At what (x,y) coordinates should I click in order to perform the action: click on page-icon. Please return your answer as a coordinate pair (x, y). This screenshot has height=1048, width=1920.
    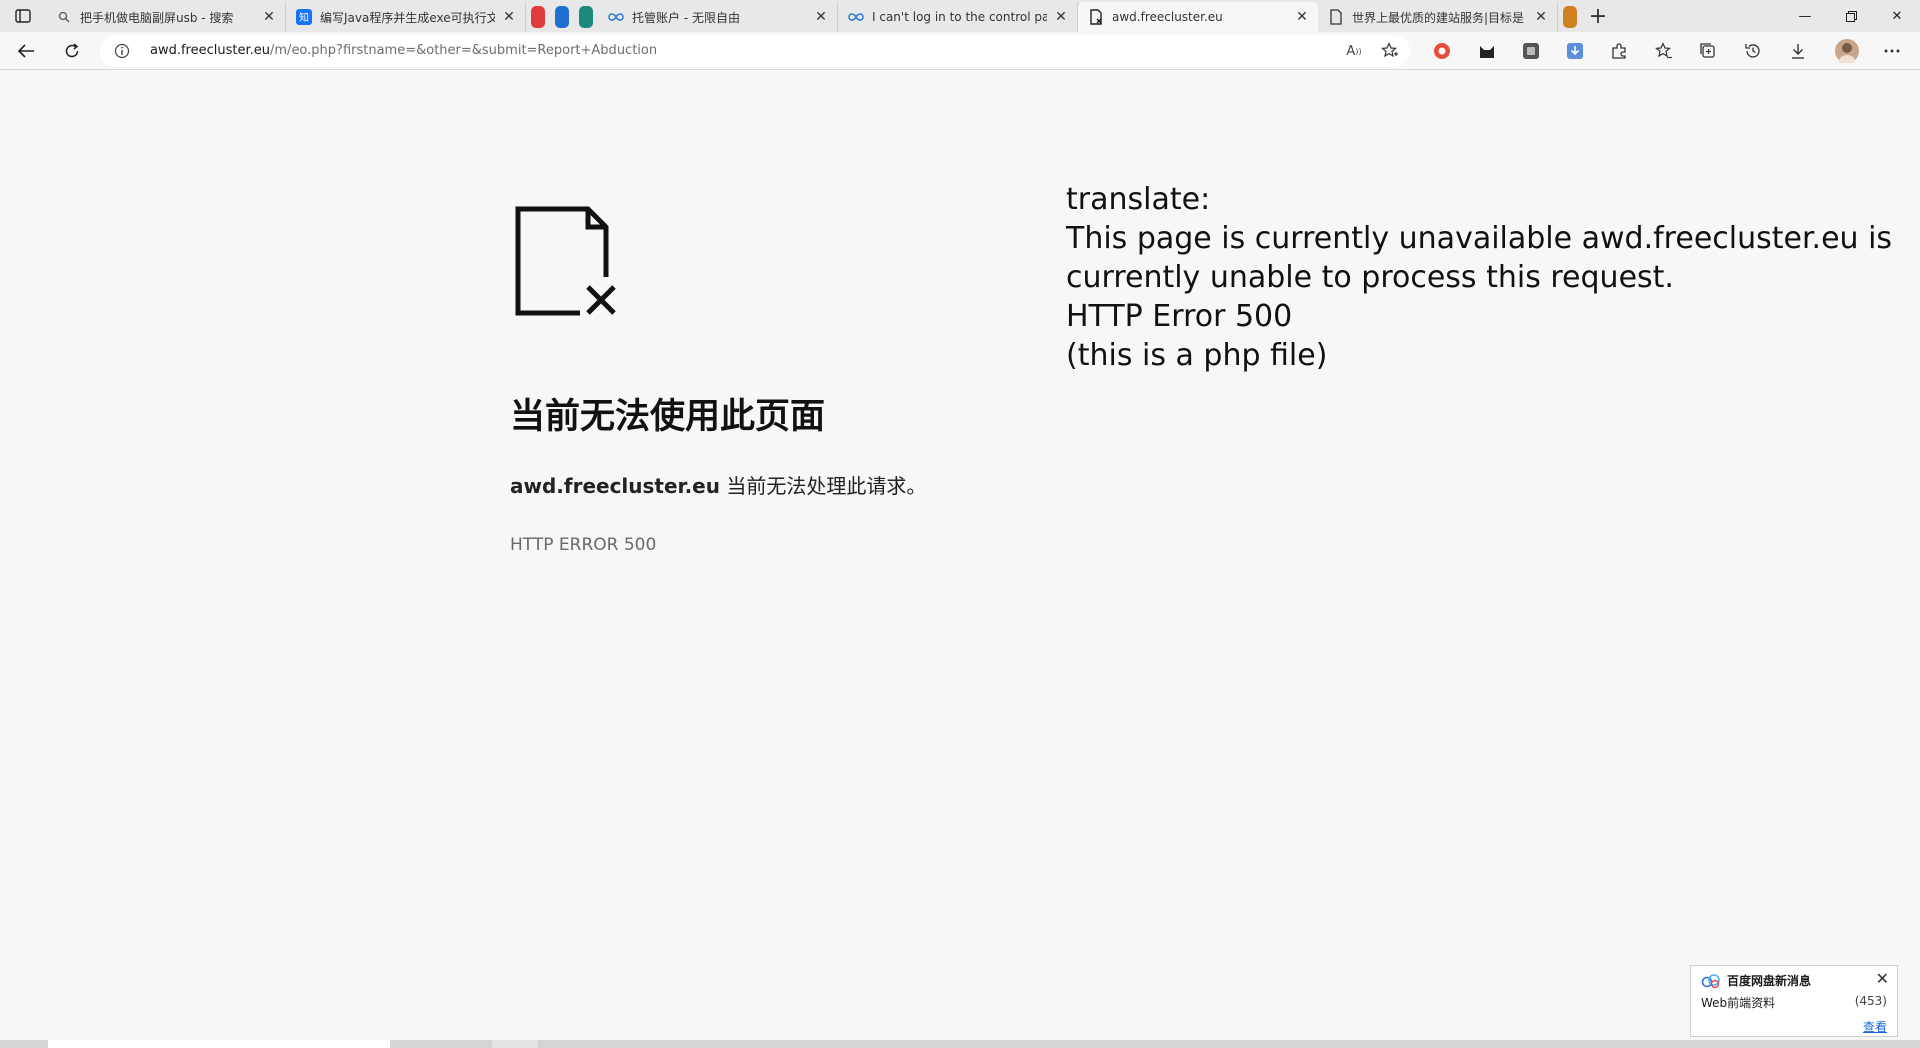
    Looking at the image, I should click on (1336, 17).